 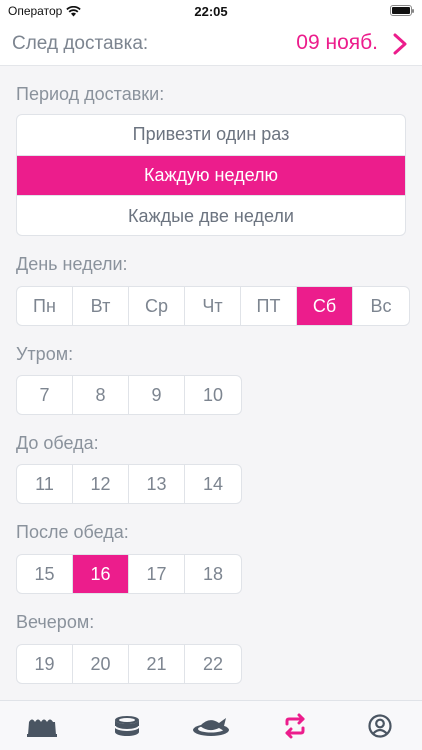 I want to click on profile-icon, so click(x=380, y=725).